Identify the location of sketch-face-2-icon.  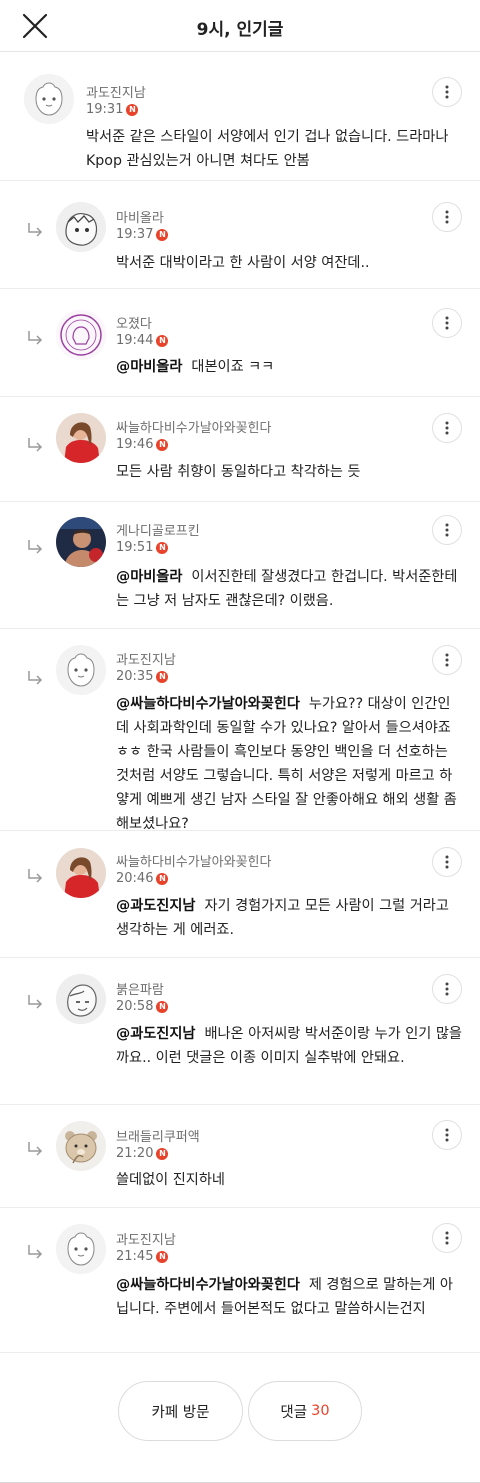
(81, 999).